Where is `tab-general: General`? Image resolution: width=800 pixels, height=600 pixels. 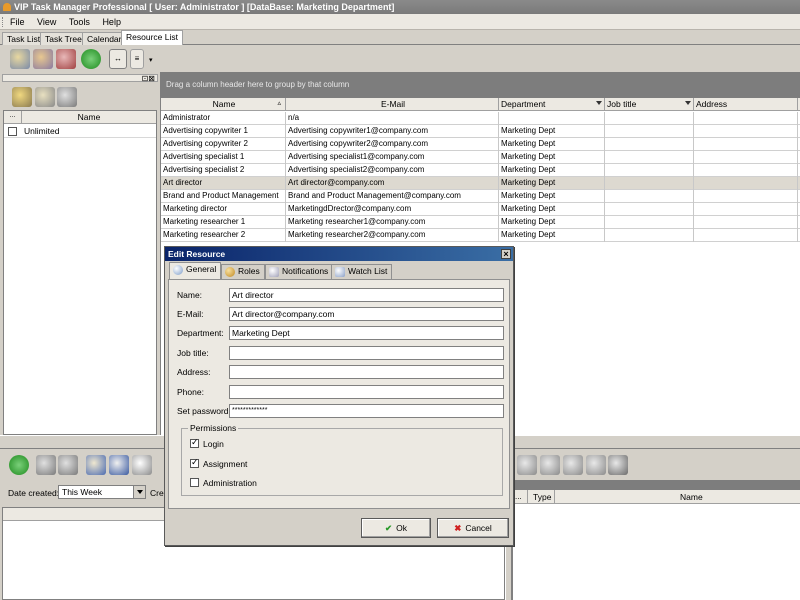
tab-general: General is located at coordinates (195, 271).